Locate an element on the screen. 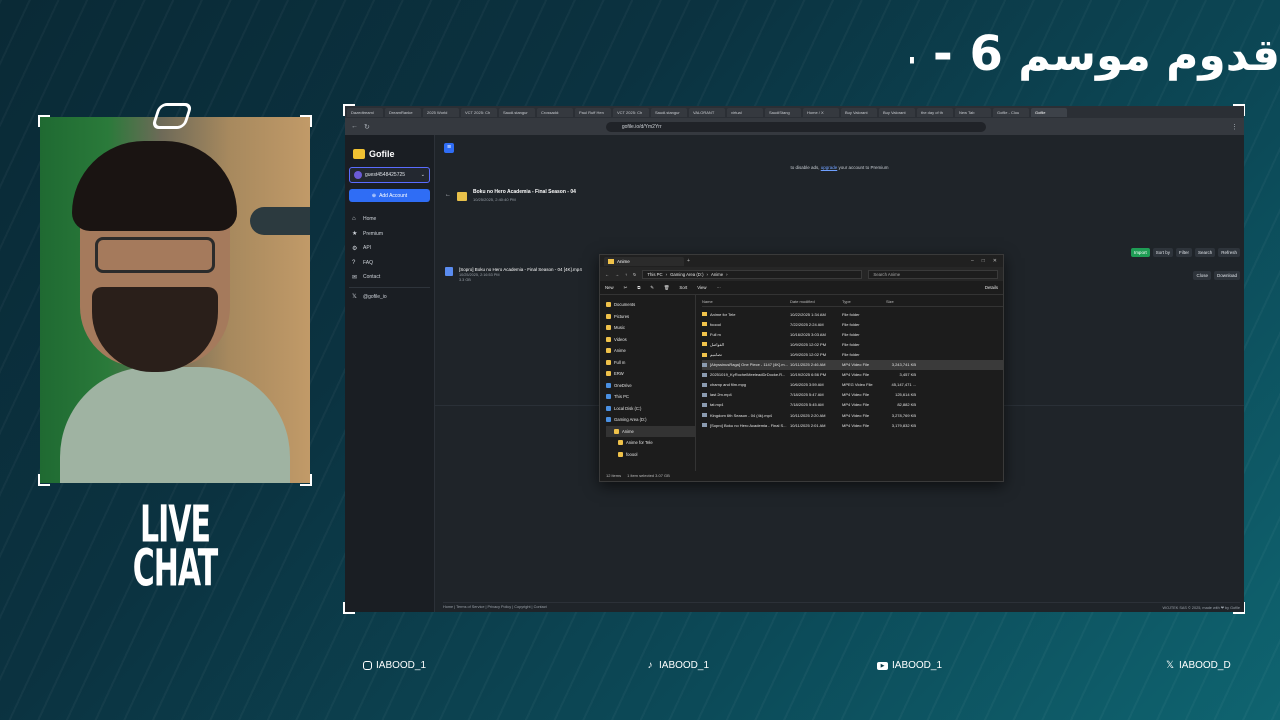 This screenshot has height=720, width=1280. browser-tab: the day of th is located at coordinates (935, 112).